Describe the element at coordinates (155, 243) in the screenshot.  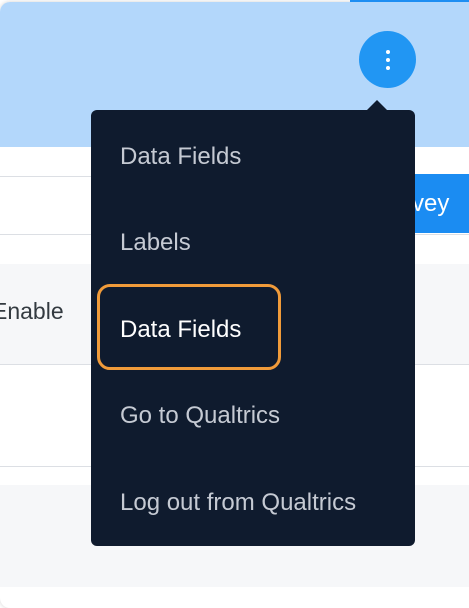
I see `menu-item-labels: Labels` at that location.